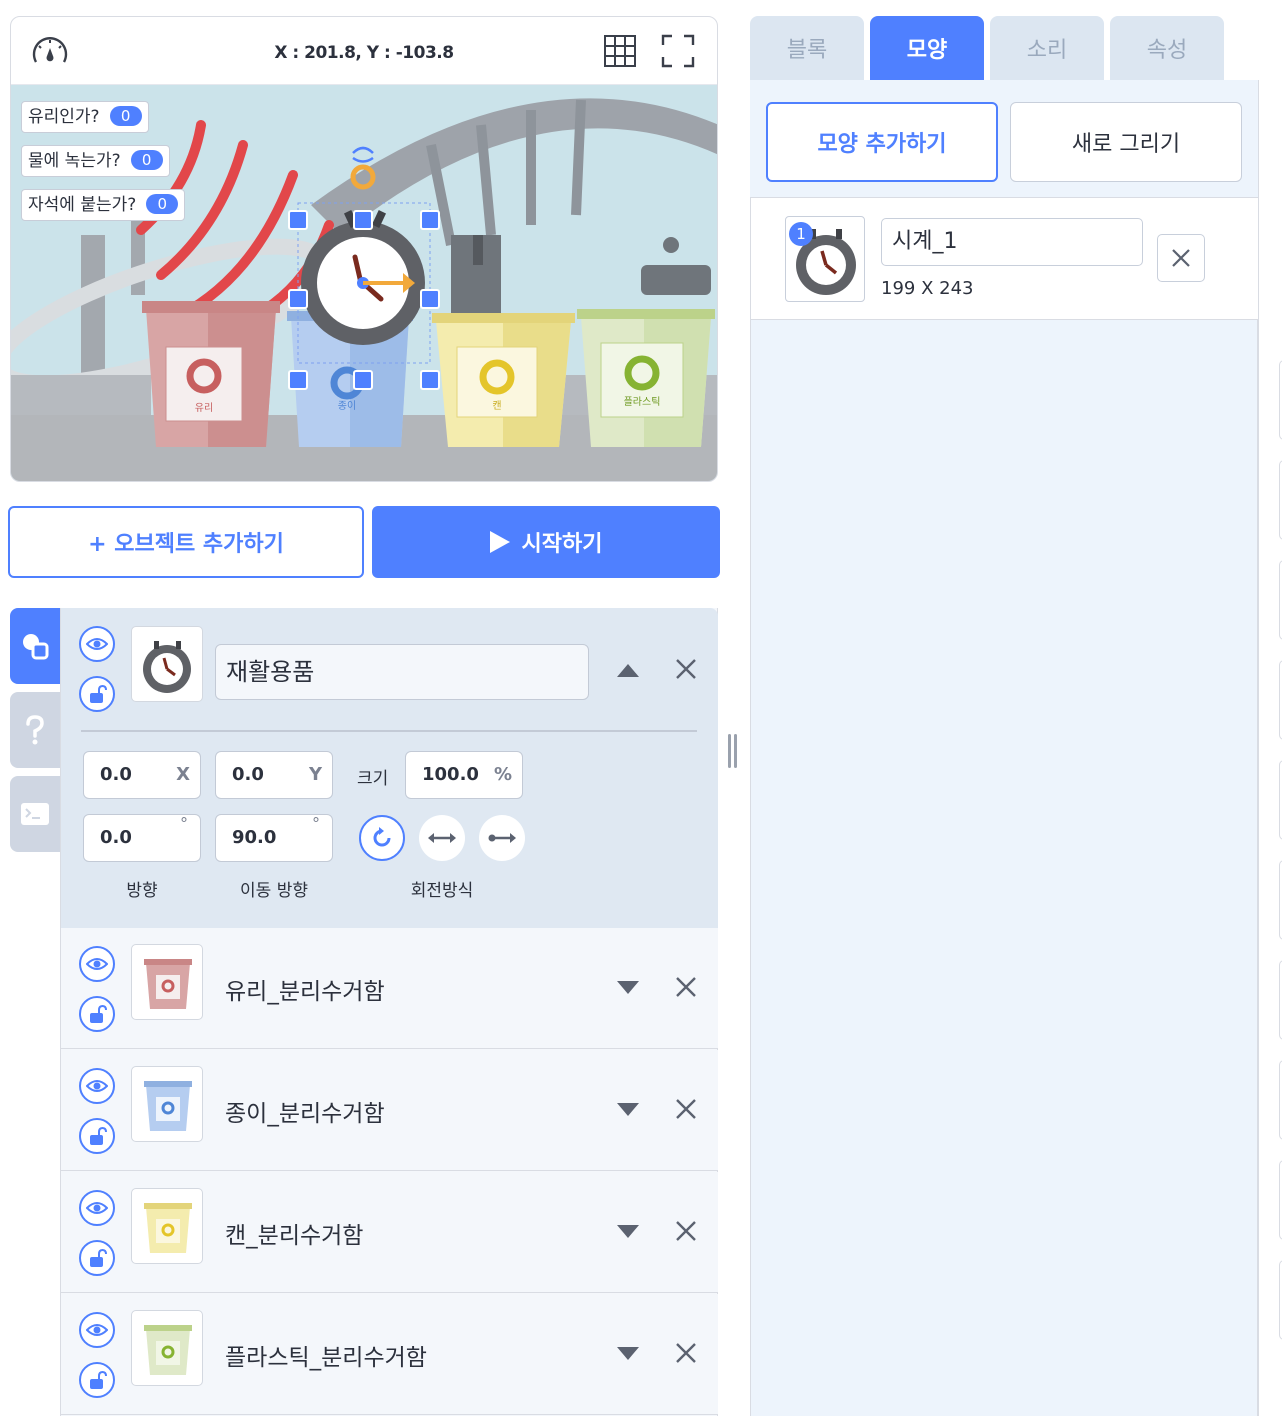 The width and height of the screenshot is (1282, 1416). I want to click on objects-icon, so click(36, 647).